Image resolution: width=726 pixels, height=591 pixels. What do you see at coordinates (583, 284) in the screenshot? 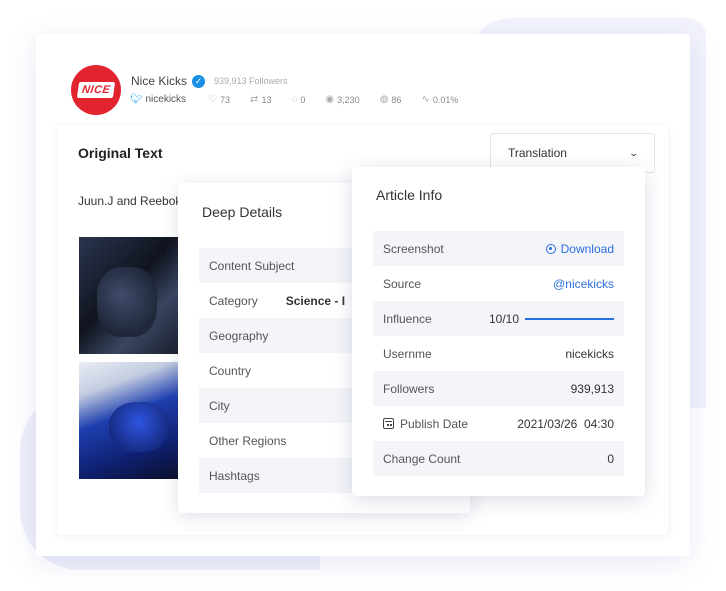
I see `source-link: @nicekicks` at bounding box center [583, 284].